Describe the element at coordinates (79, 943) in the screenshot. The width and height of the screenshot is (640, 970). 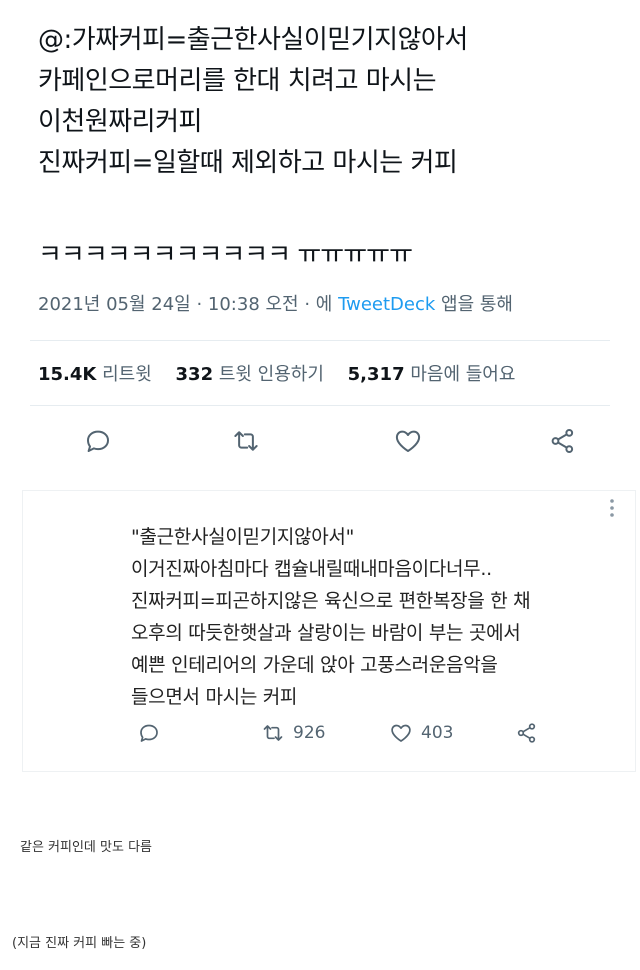
I see `caption-second: (지금 진짜 커피 빠는 중)` at that location.